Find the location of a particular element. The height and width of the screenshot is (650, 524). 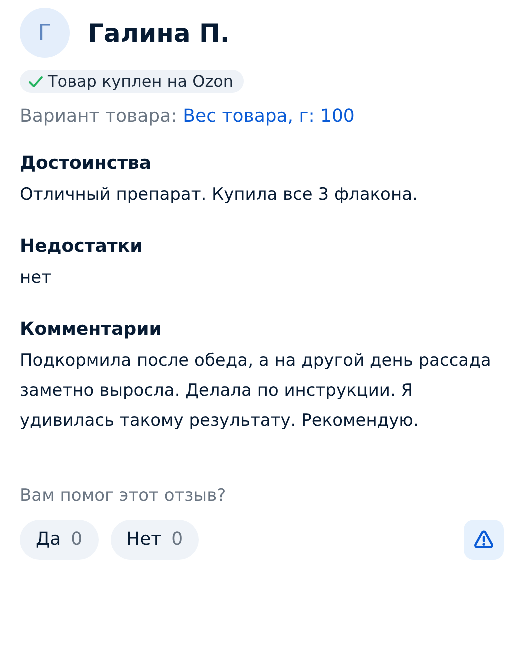

report-button is located at coordinates (484, 540).